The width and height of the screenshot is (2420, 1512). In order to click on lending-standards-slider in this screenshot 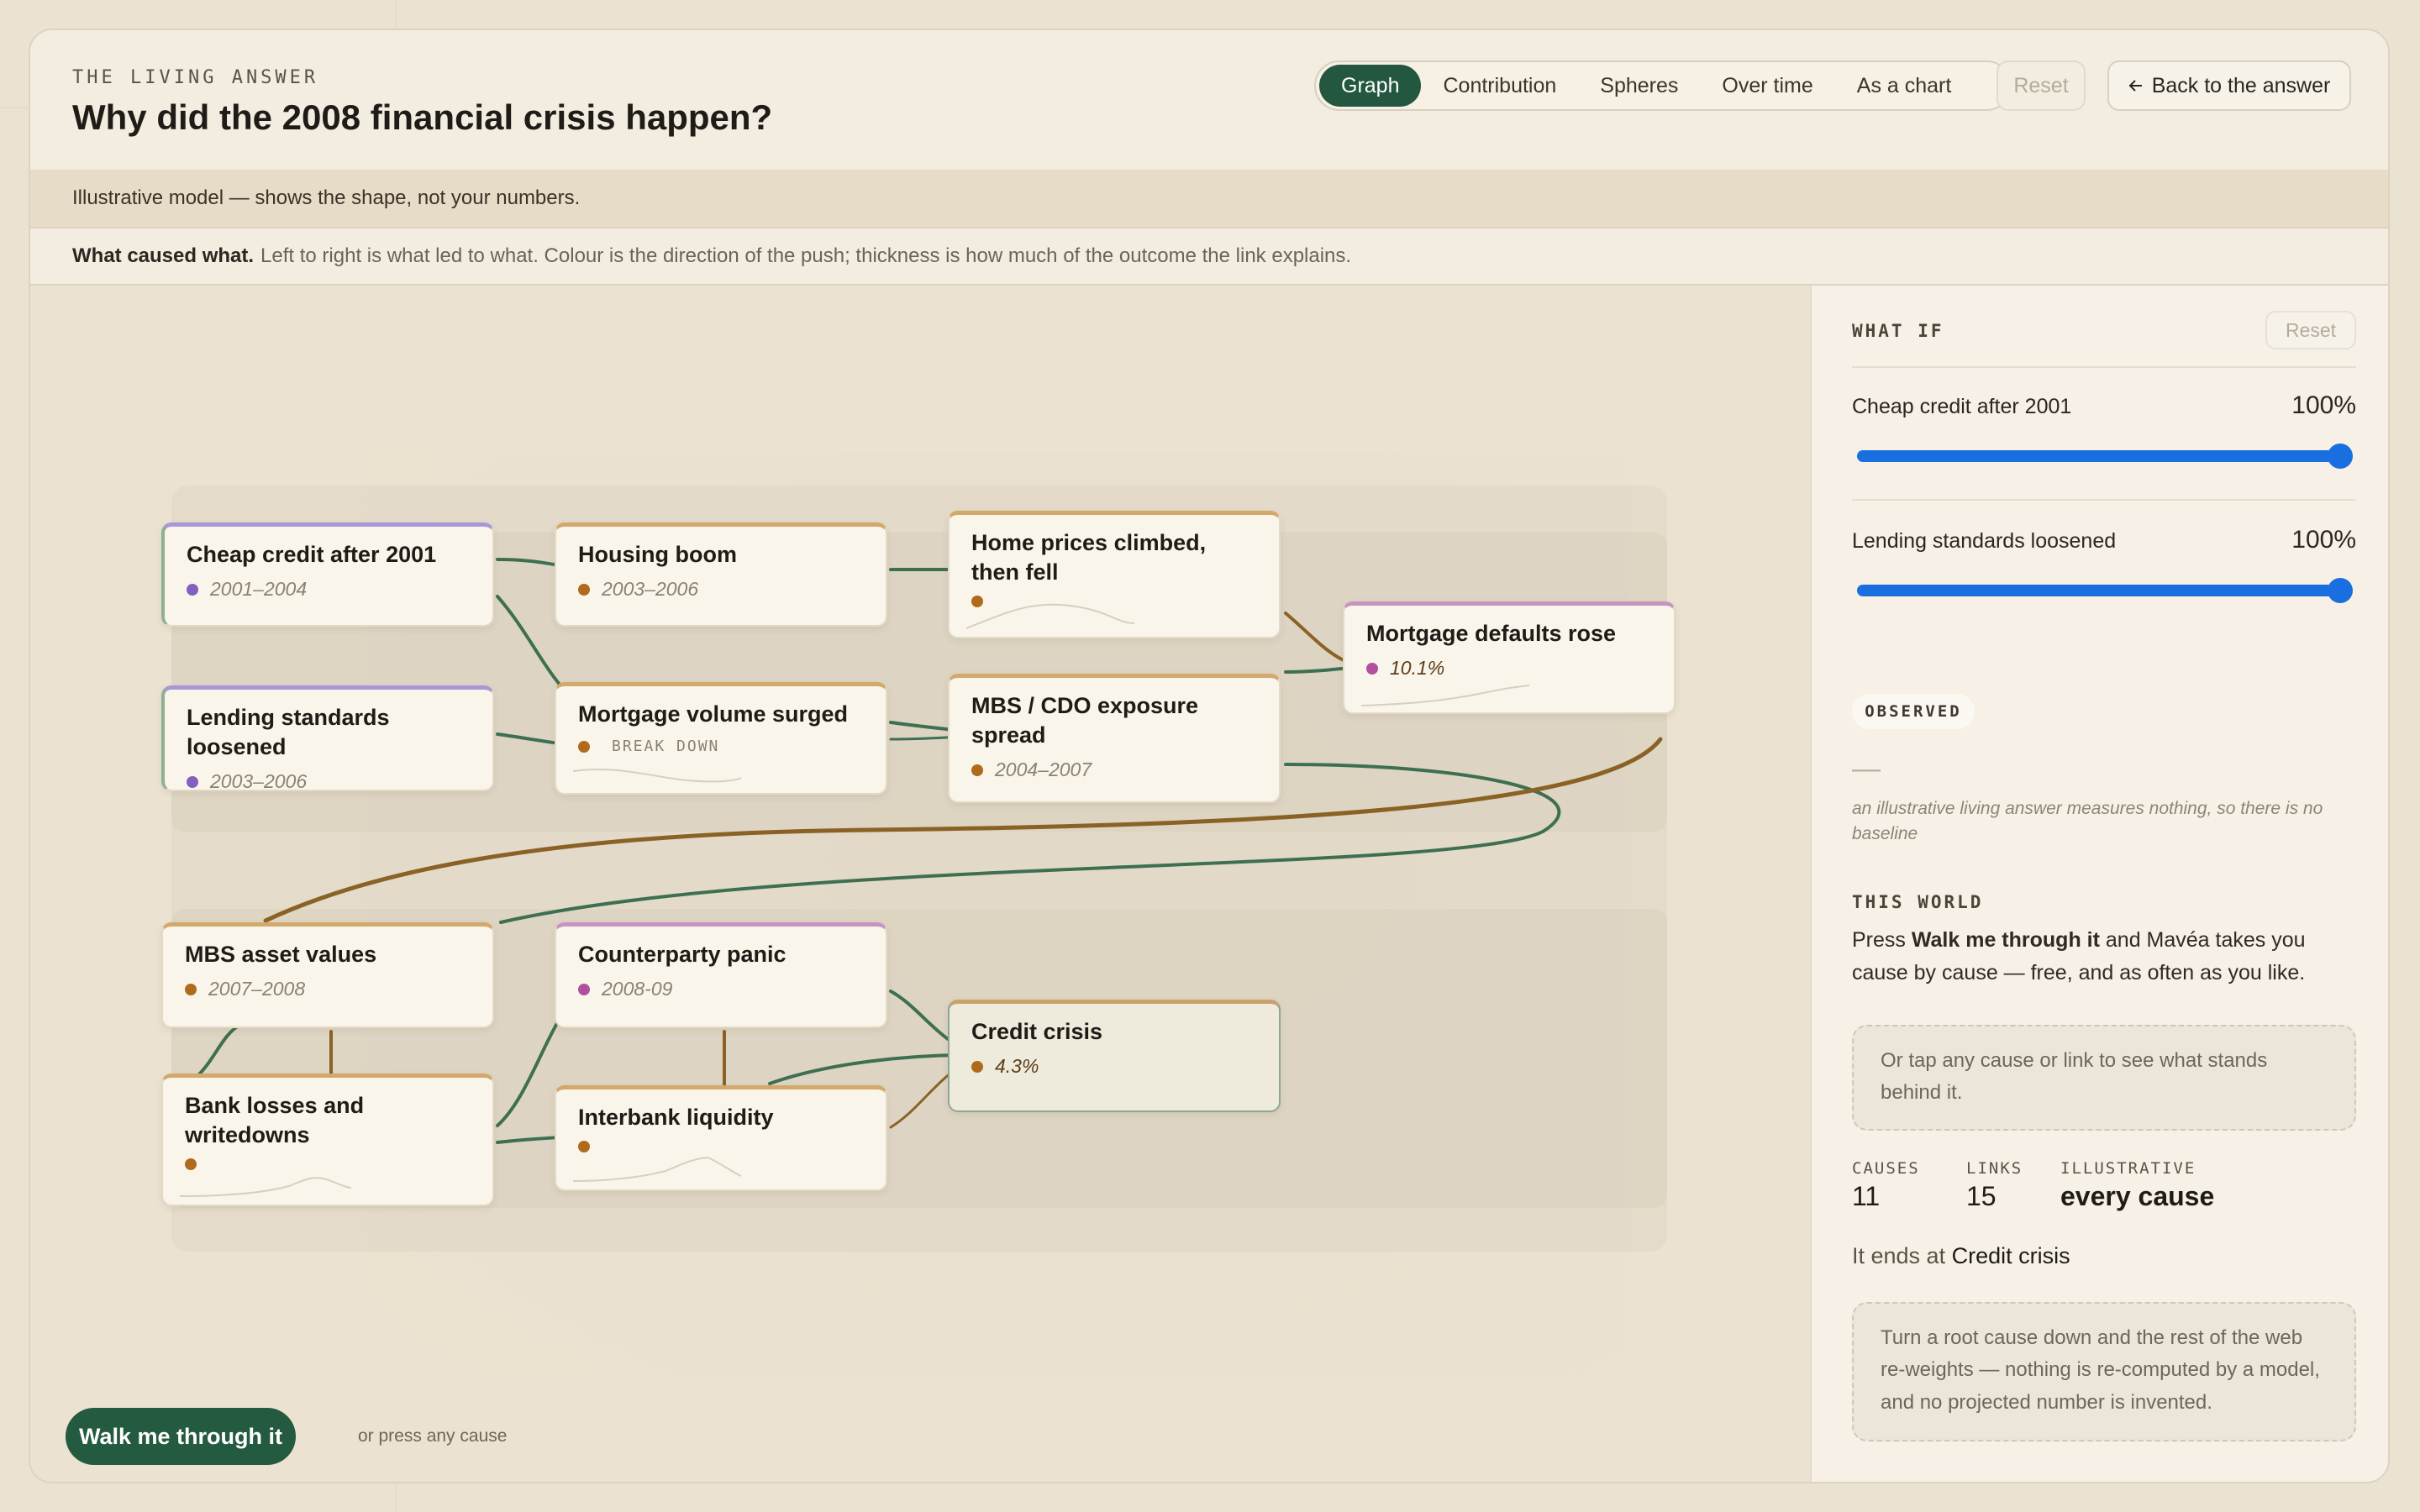, I will do `click(2105, 590)`.